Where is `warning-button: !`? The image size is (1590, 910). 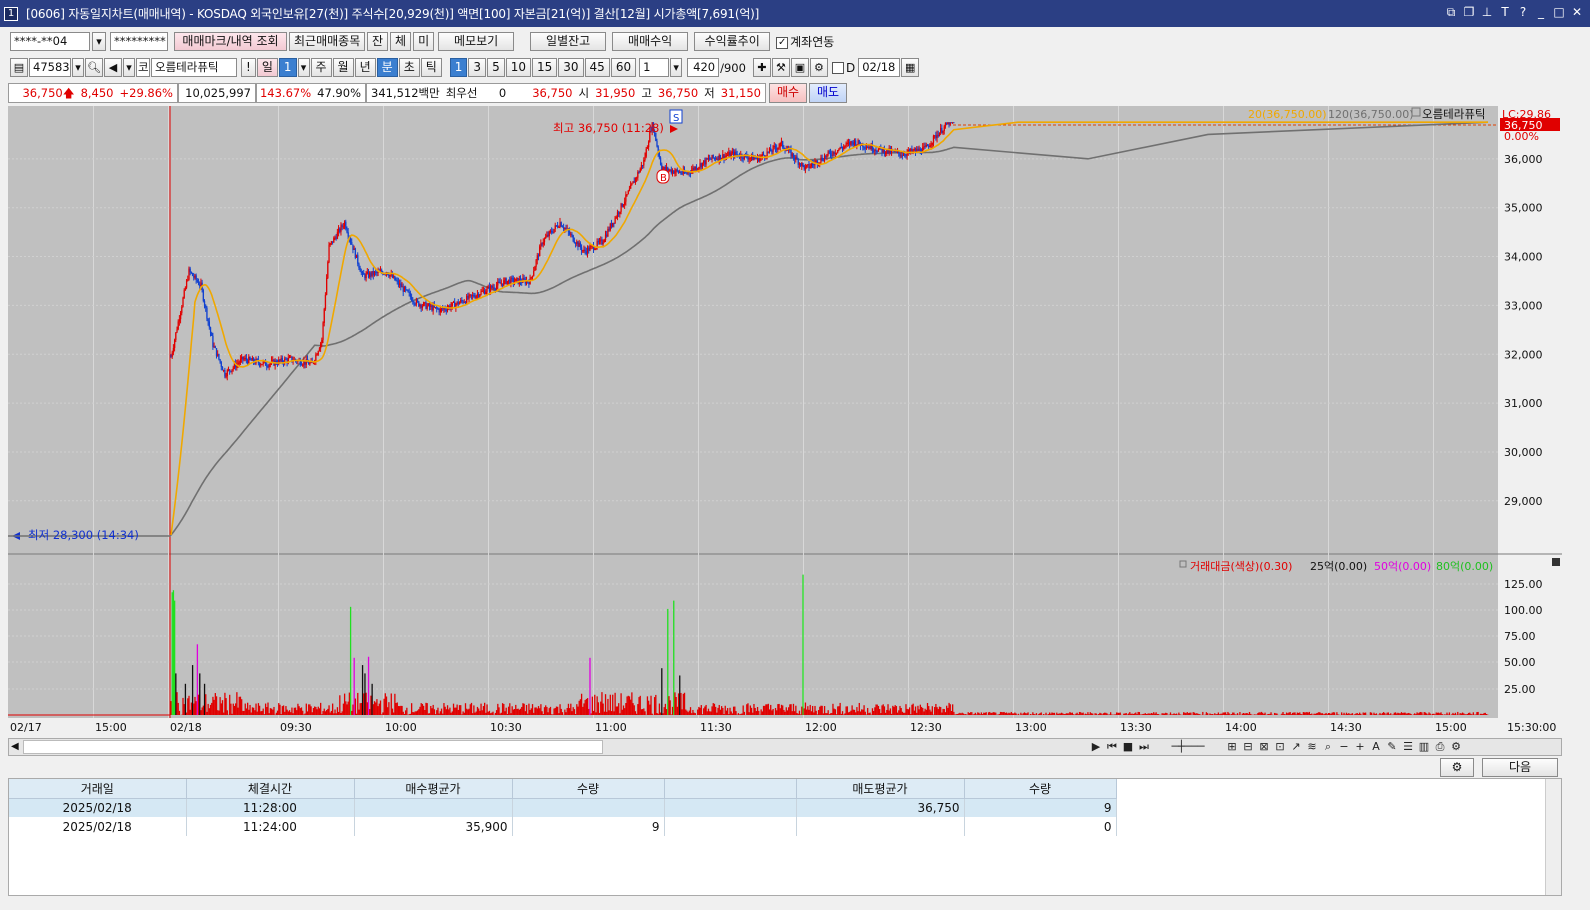
warning-button: ! is located at coordinates (248, 67).